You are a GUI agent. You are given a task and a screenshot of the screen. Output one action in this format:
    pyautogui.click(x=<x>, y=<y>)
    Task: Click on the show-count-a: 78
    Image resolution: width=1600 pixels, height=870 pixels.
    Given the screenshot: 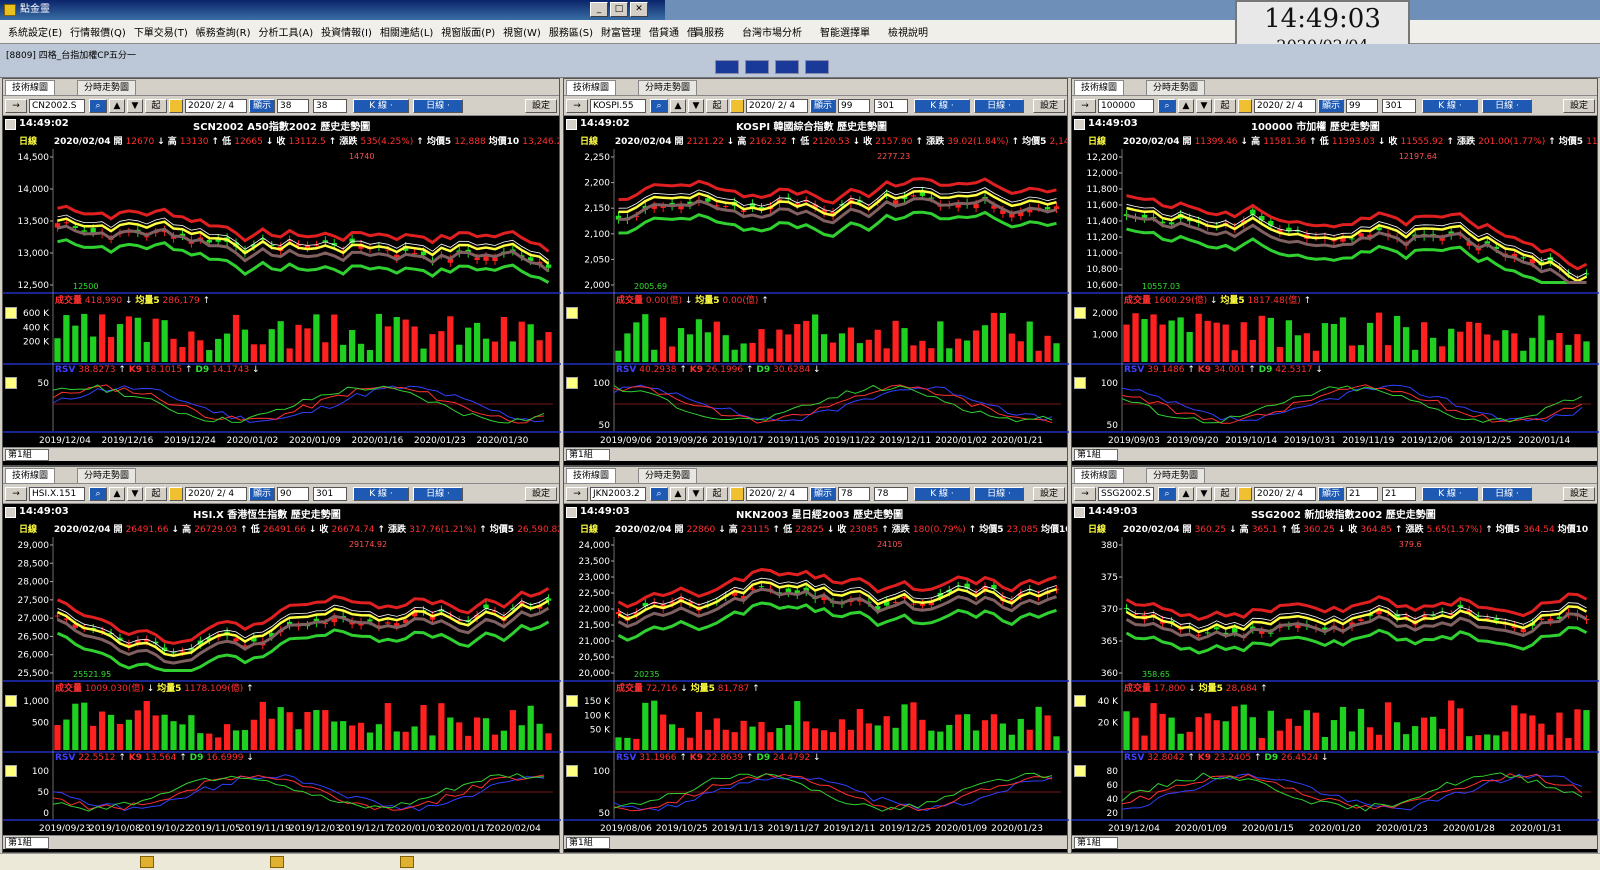 What is the action you would take?
    pyautogui.click(x=854, y=494)
    